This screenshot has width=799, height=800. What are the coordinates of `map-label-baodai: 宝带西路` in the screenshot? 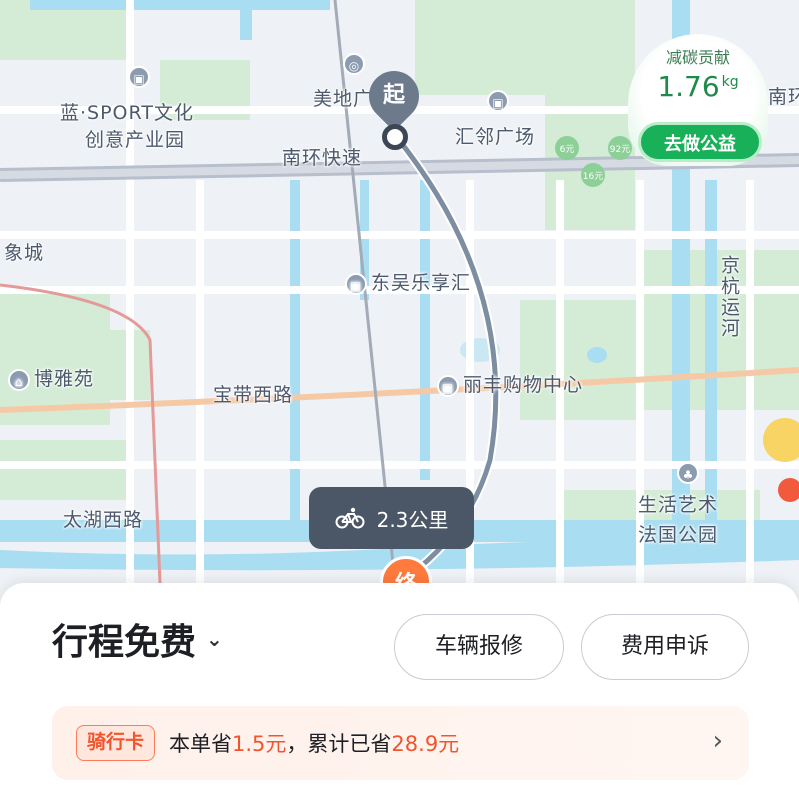 It's located at (253, 395).